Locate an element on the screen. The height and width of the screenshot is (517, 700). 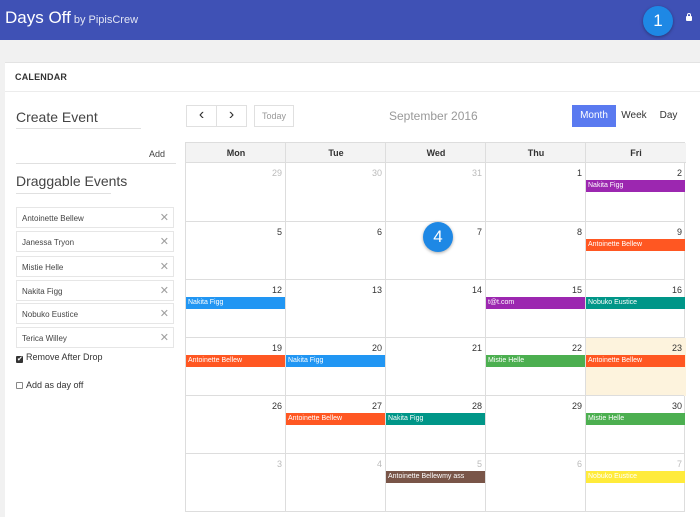
calendar-event: Antoinette Bellewmy ass is located at coordinates (435, 477).